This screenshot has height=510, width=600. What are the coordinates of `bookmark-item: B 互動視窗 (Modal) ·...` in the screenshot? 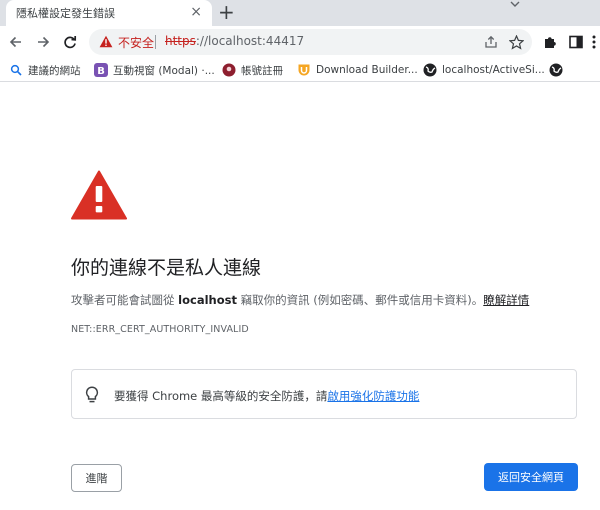 It's located at (154, 70).